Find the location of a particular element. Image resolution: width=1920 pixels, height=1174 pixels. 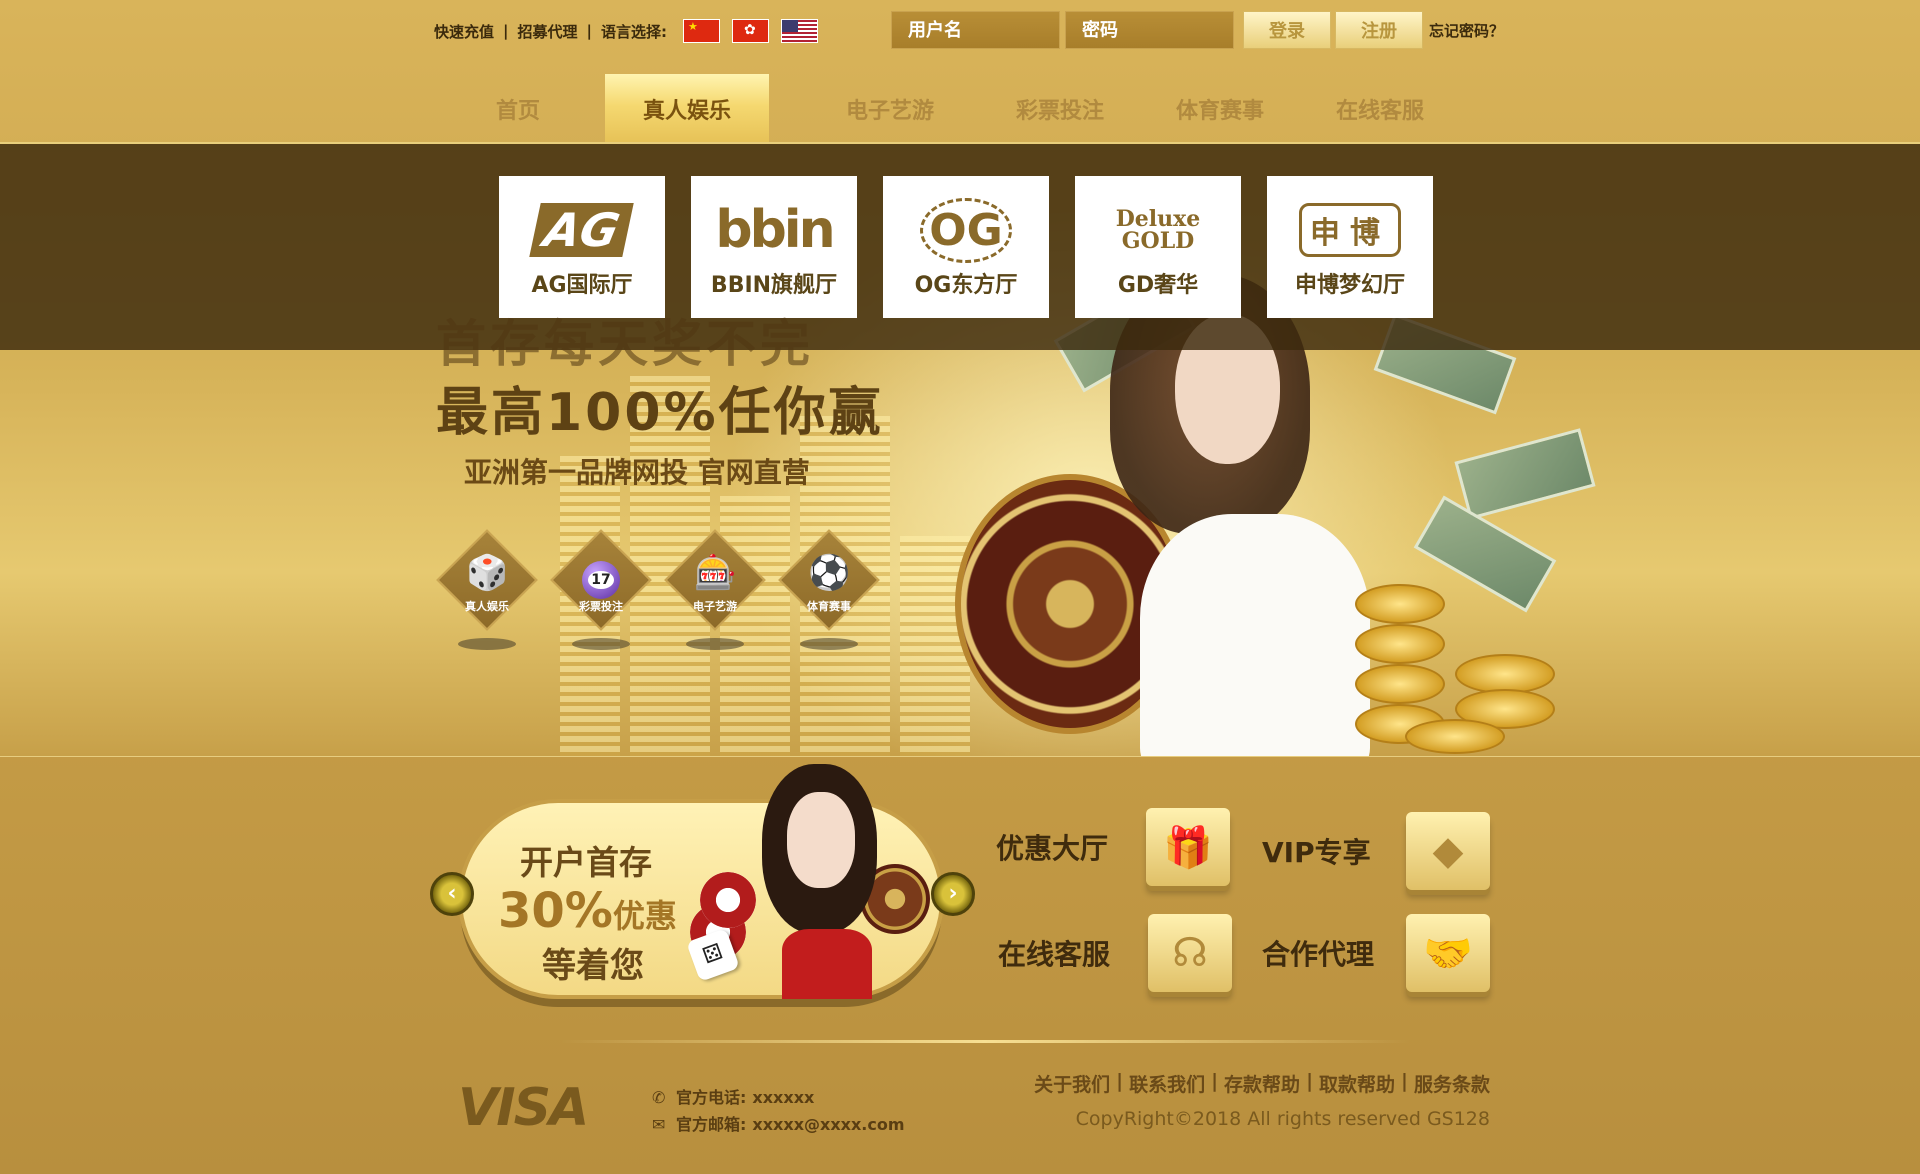

hk-flag-icon is located at coordinates (750, 31).